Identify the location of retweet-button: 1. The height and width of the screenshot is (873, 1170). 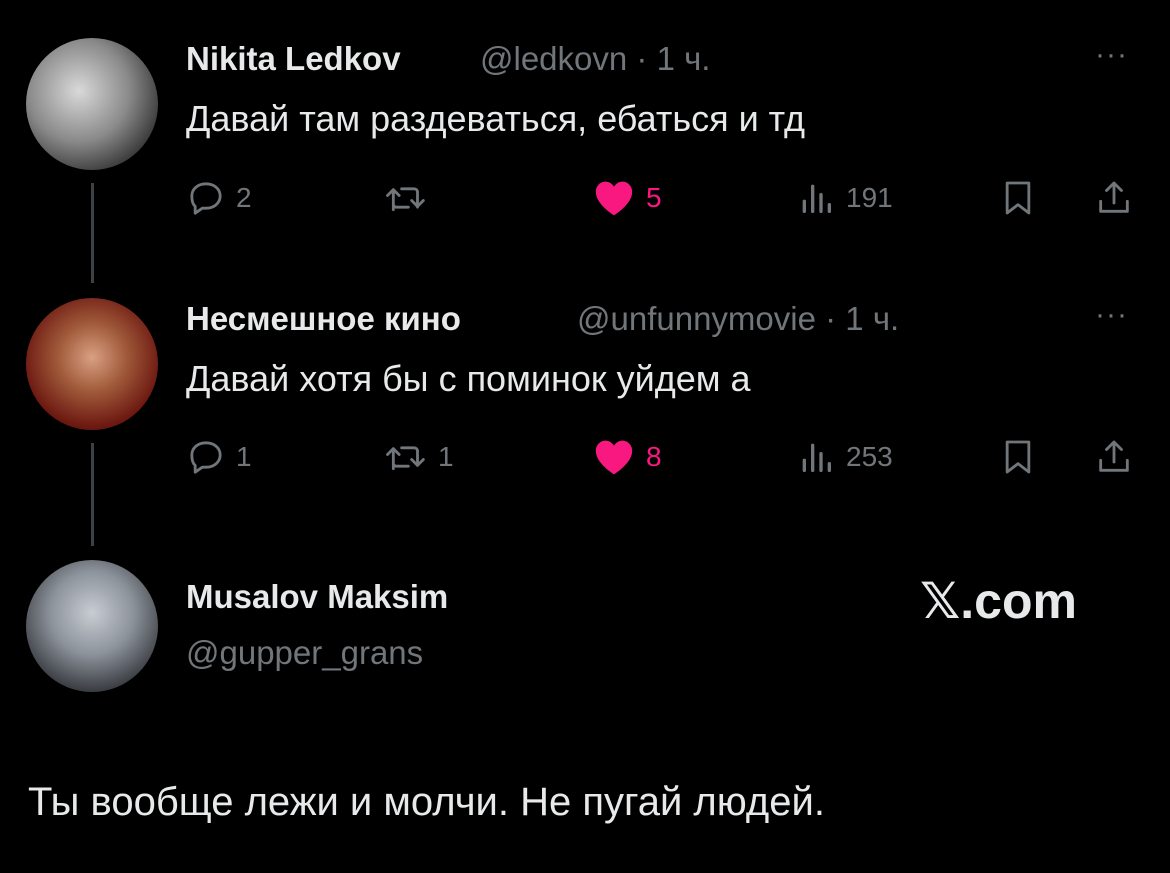
(418, 457).